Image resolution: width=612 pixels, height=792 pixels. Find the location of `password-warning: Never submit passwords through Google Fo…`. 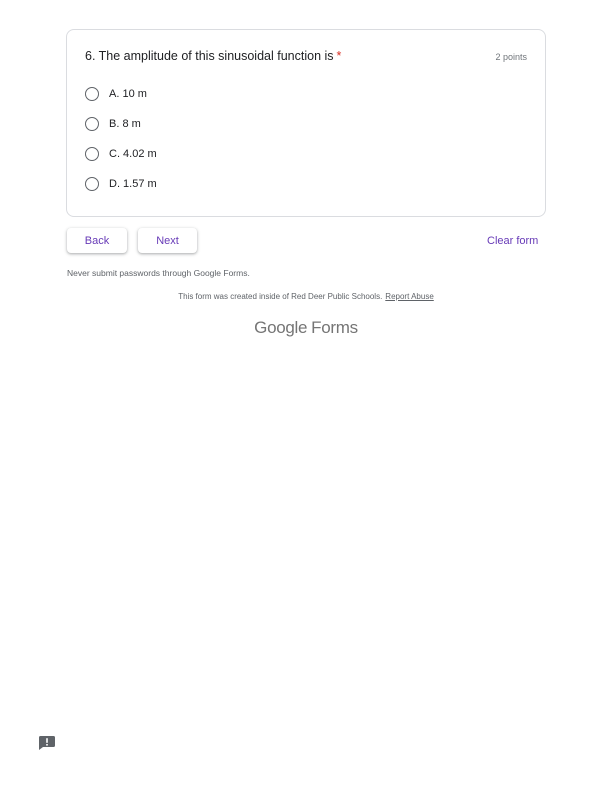

password-warning: Never submit passwords through Google Fo… is located at coordinates (158, 273).